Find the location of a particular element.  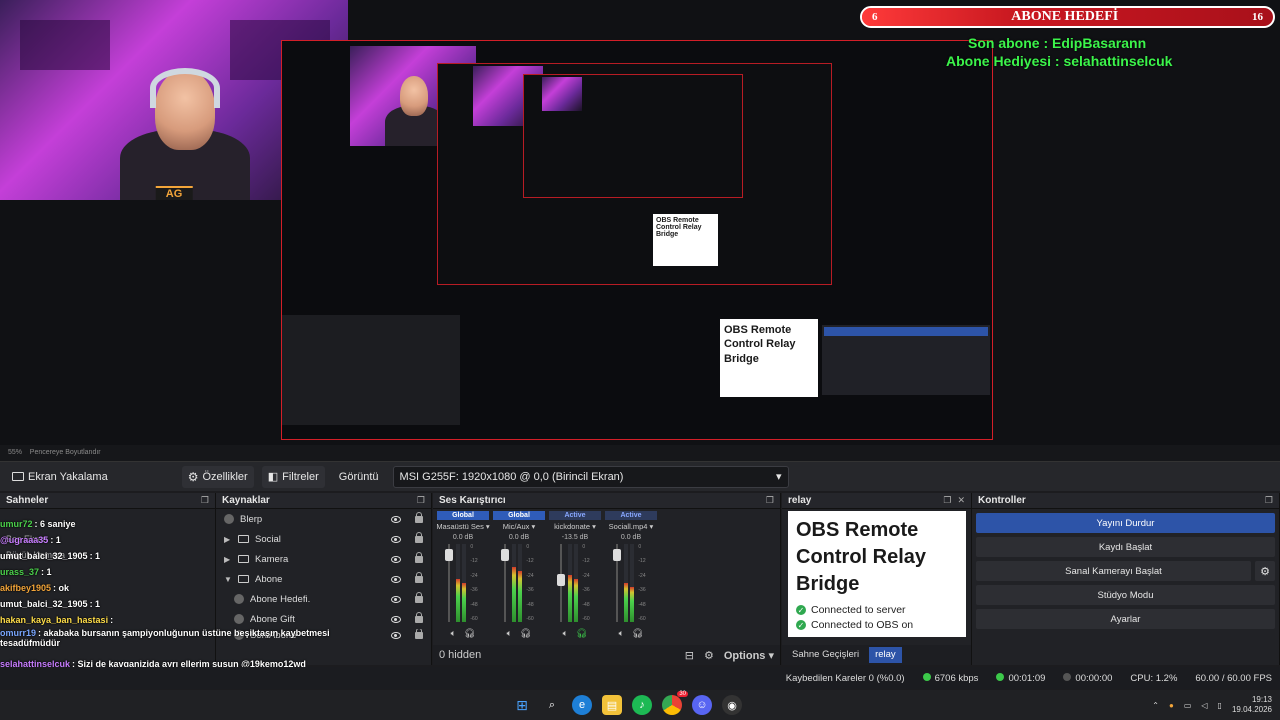

obs-icon: ◉ is located at coordinates (732, 705).